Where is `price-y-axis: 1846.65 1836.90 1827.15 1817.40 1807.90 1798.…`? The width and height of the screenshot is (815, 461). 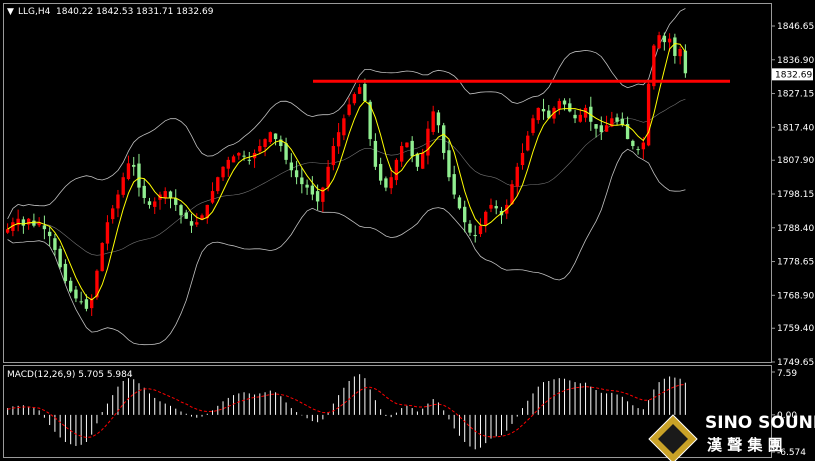 price-y-axis: 1846.65 1836.90 1827.15 1817.40 1807.90 1798.… is located at coordinates (792, 195).